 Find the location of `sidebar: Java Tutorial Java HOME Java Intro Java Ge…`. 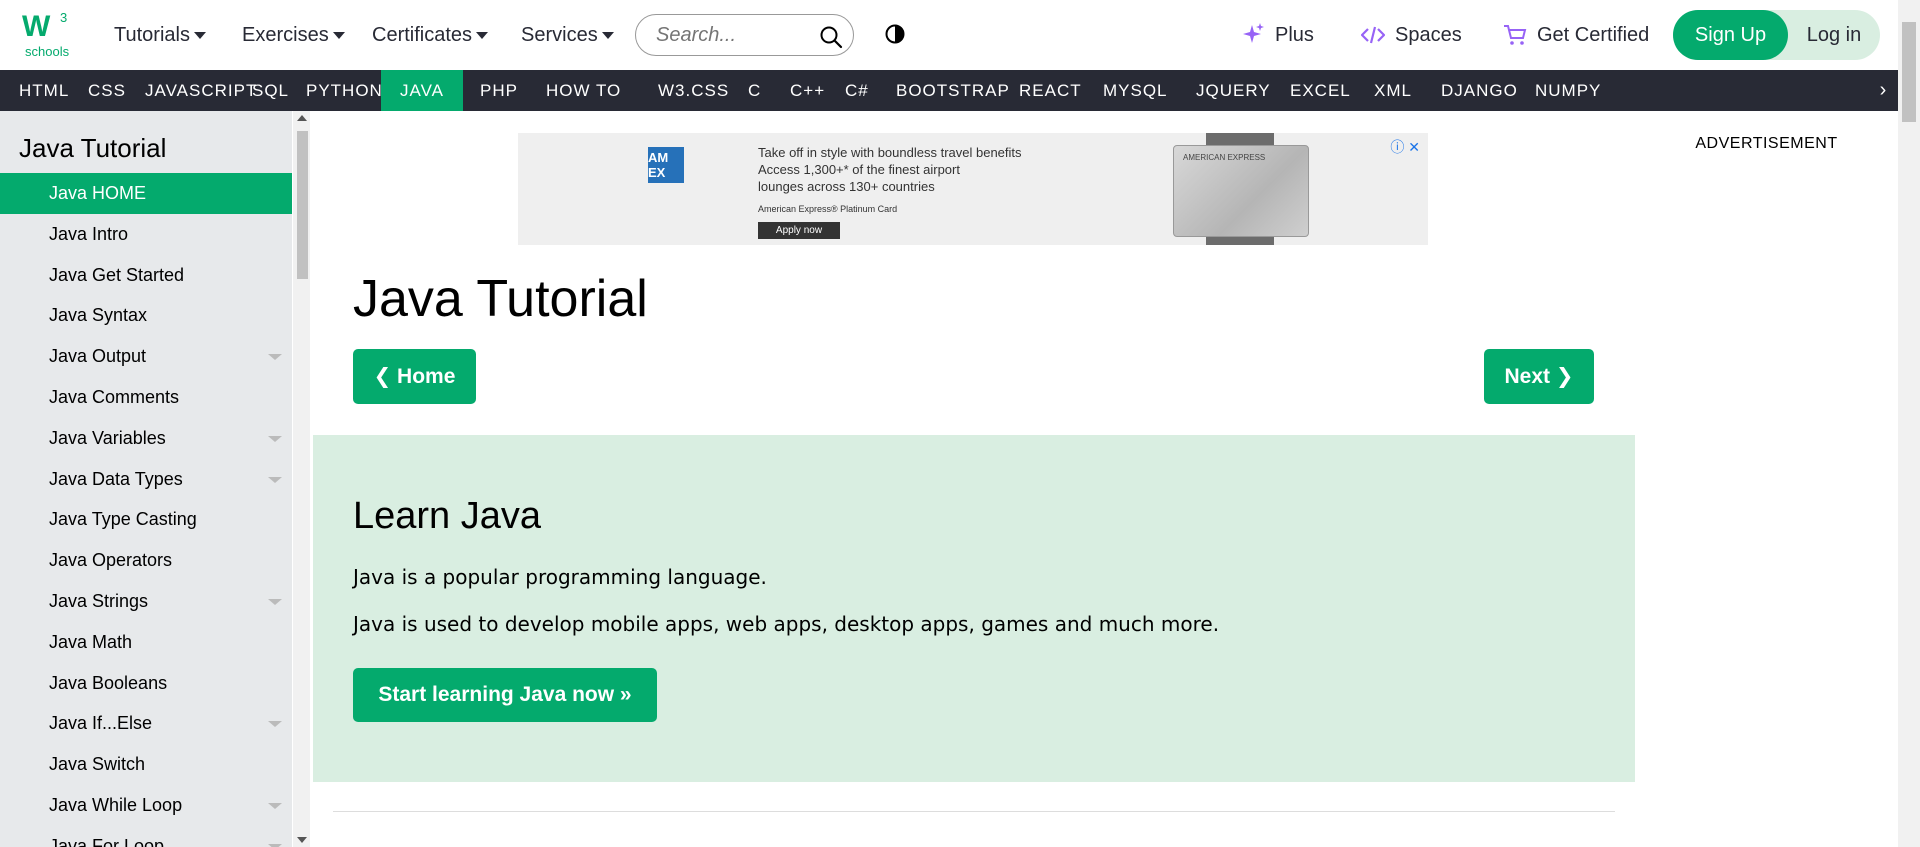

sidebar: Java Tutorial Java HOME Java Intro Java Ge… is located at coordinates (146, 479).